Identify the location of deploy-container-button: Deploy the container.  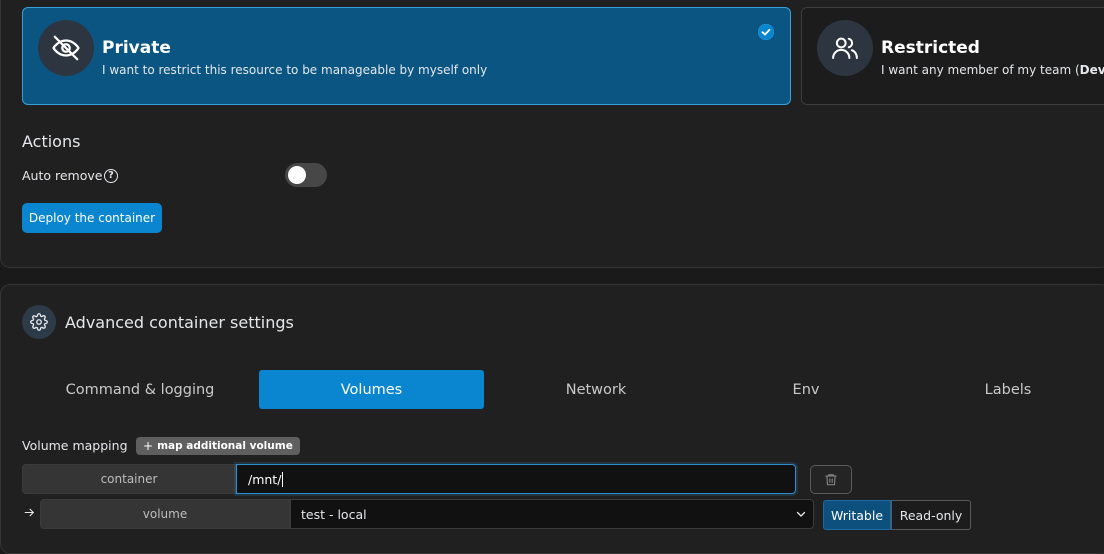
(92, 218).